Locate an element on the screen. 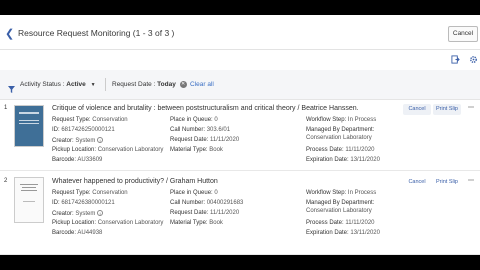  call-number-field: Call Number: 303.6/01 is located at coordinates (200, 130).